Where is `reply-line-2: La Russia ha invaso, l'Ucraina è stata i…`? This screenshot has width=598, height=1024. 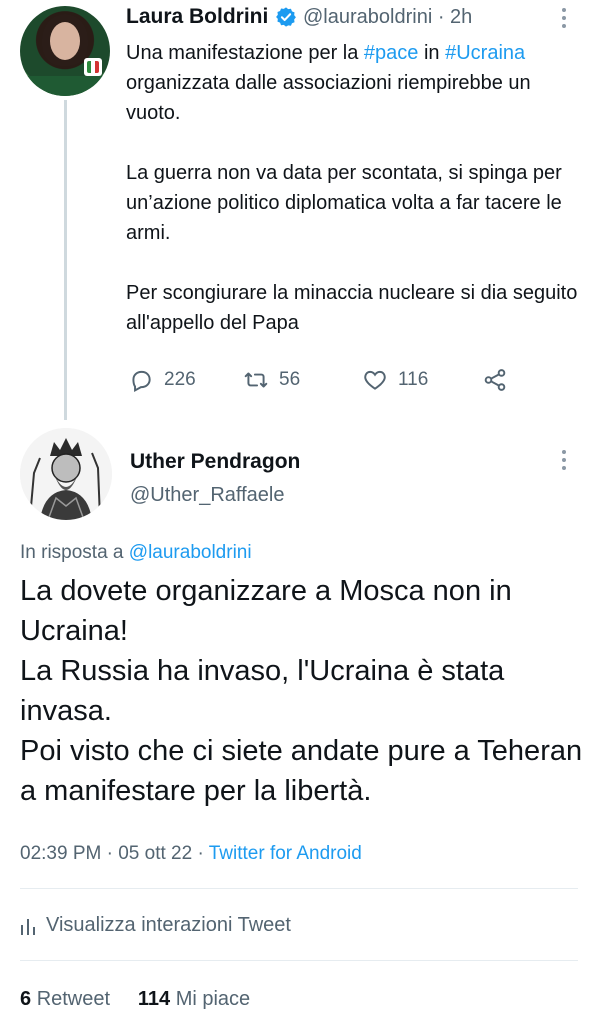
reply-line-2: La Russia ha invaso, l'Ucraina è stata i… is located at coordinates (262, 691).